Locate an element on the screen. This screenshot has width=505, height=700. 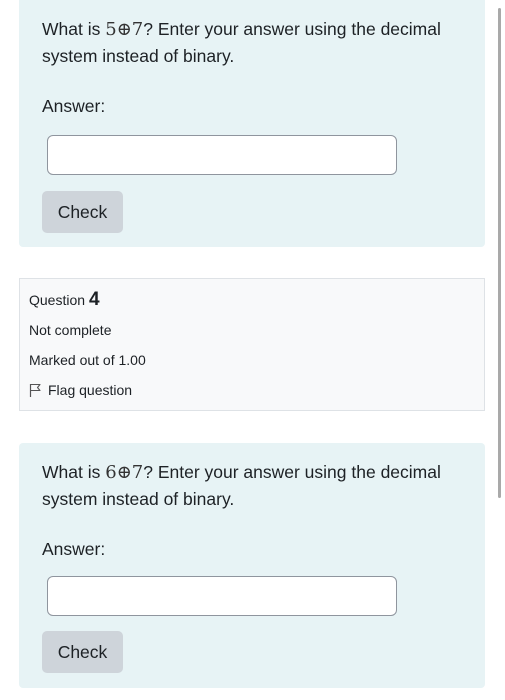
question-label: Question is located at coordinates (57, 300).